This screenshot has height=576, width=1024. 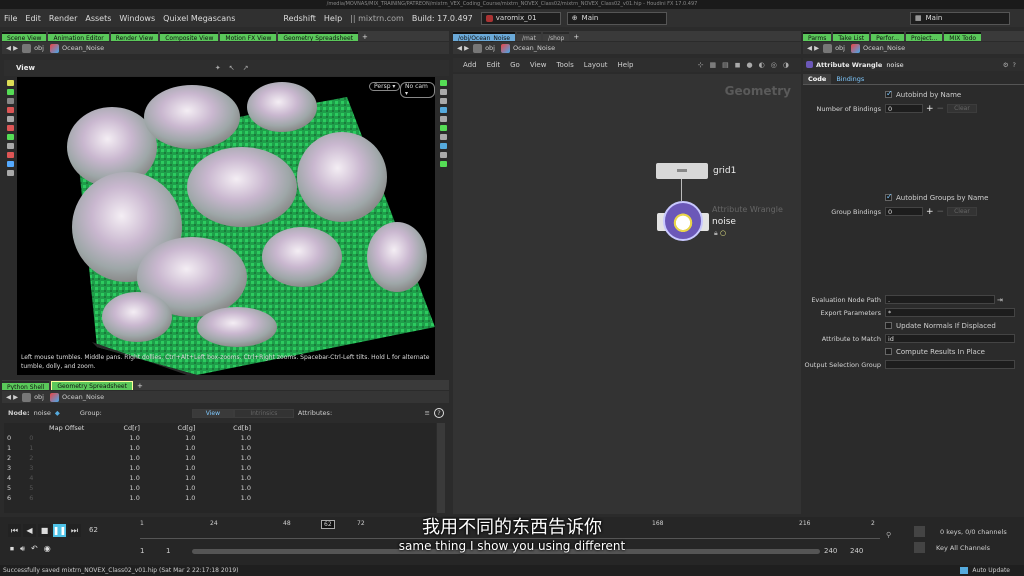 I want to click on spreadsheet-scrollbar, so click(x=441, y=468).